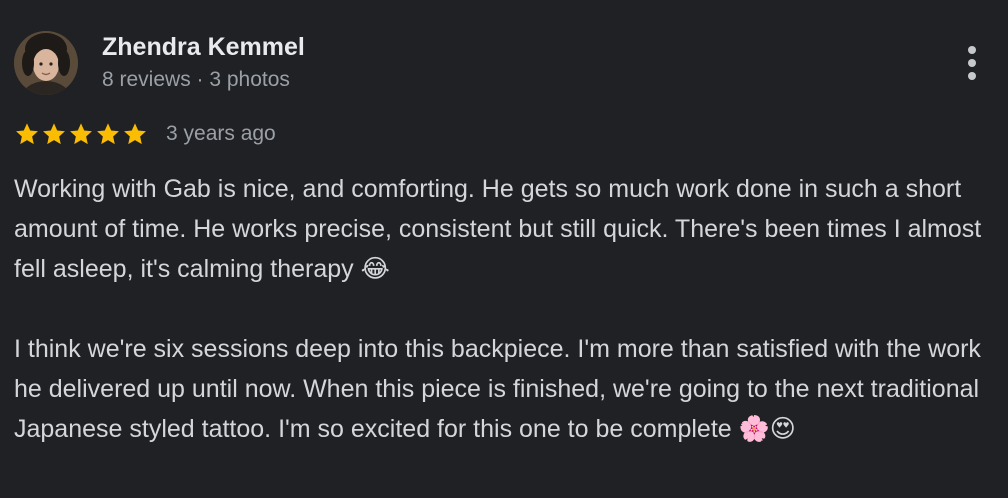 The height and width of the screenshot is (498, 1008). I want to click on rating-row: 3 years ago, so click(145, 134).